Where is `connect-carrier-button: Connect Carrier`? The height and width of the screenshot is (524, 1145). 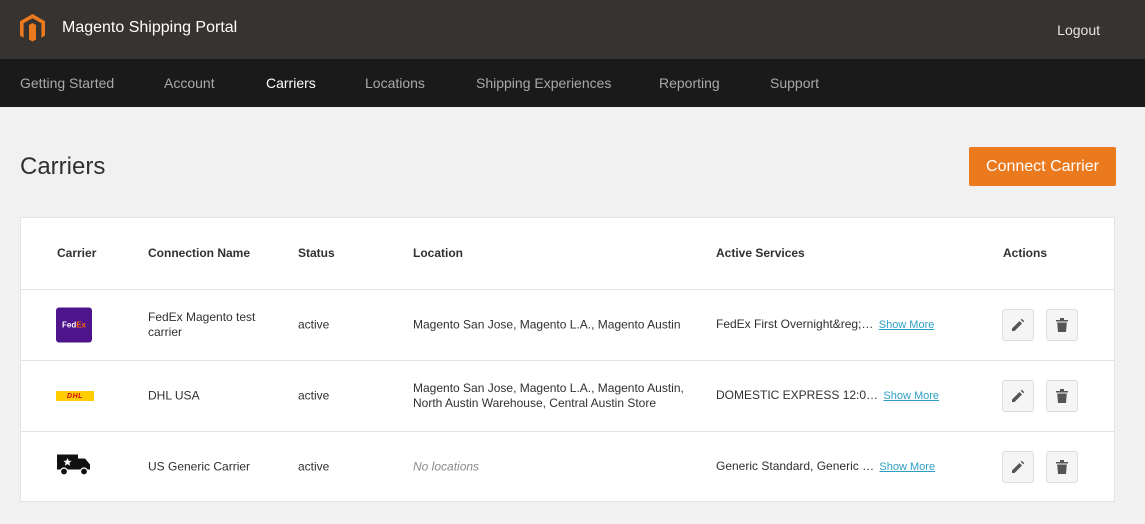
connect-carrier-button: Connect Carrier is located at coordinates (1042, 166).